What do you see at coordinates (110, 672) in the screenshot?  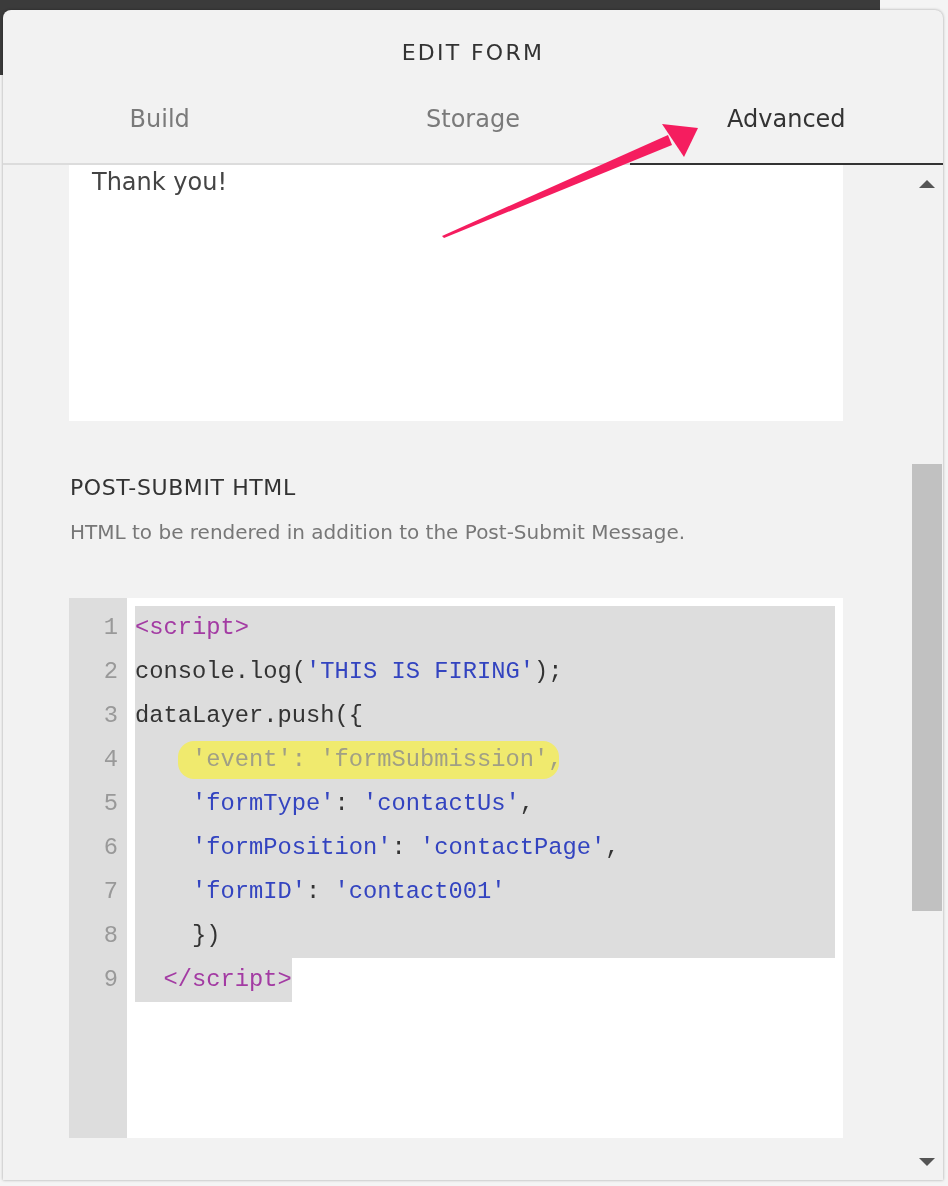 I see `line-number: 2` at bounding box center [110, 672].